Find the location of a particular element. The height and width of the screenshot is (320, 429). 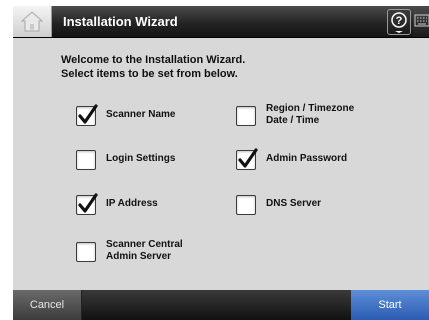

window-title: Installation Wizard is located at coordinates (120, 21).